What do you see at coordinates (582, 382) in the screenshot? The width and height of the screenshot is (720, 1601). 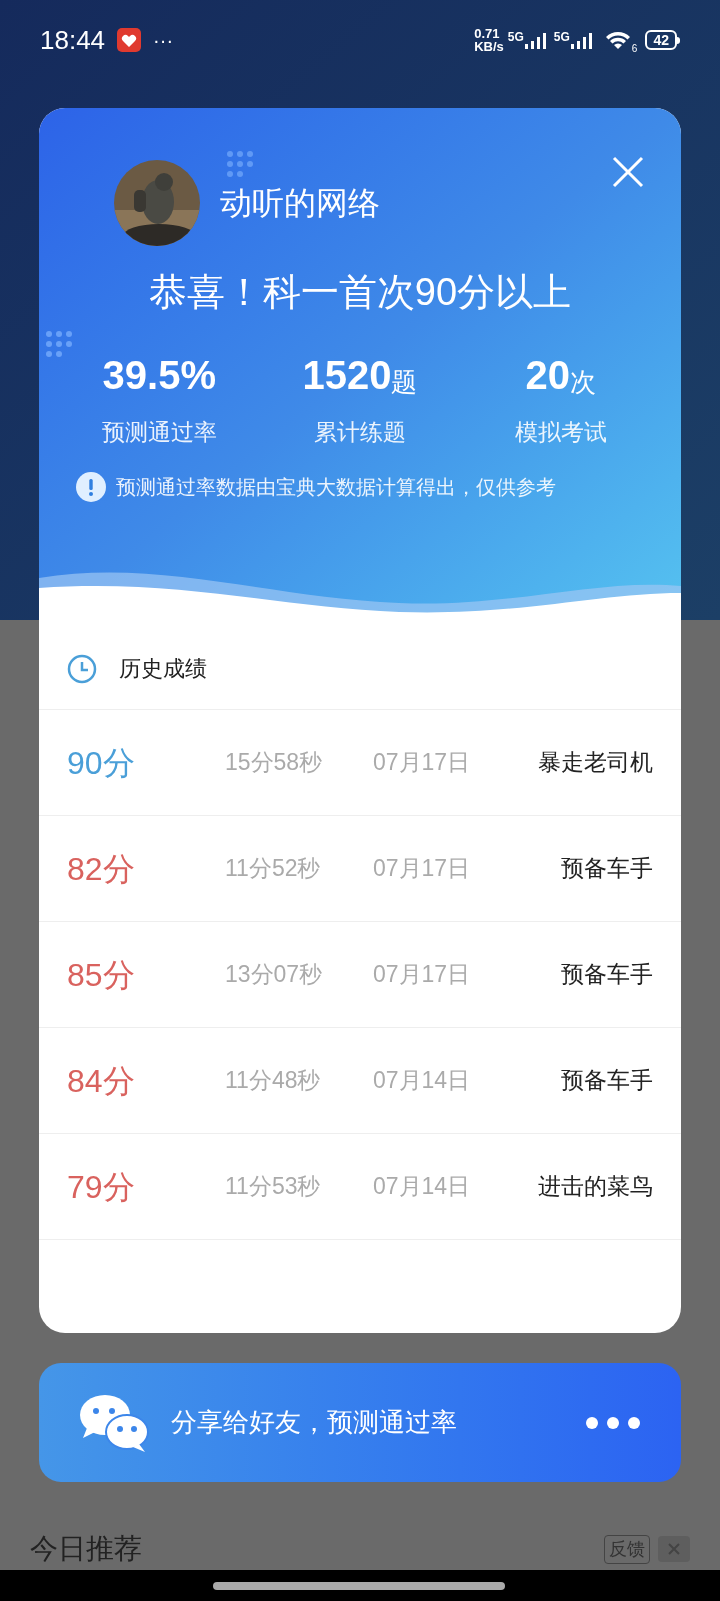 I see `stat-unit: 次` at bounding box center [582, 382].